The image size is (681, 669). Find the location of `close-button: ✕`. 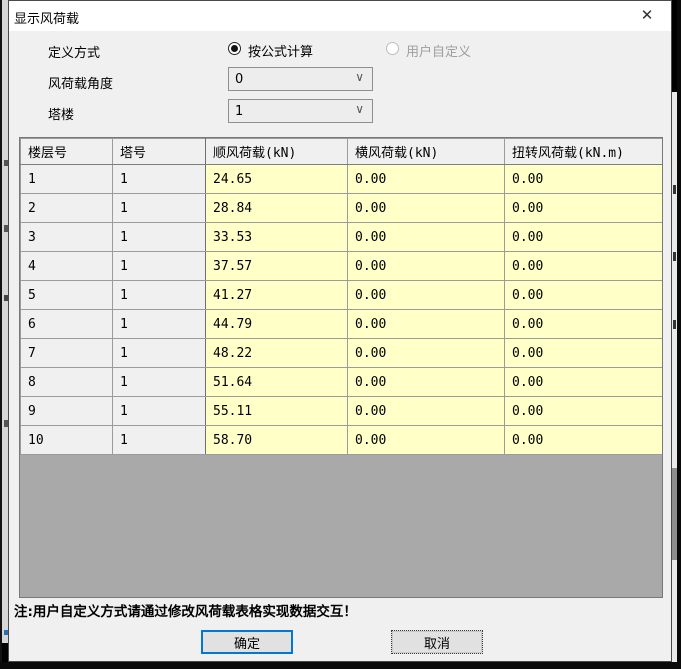

close-button: ✕ is located at coordinates (647, 15).